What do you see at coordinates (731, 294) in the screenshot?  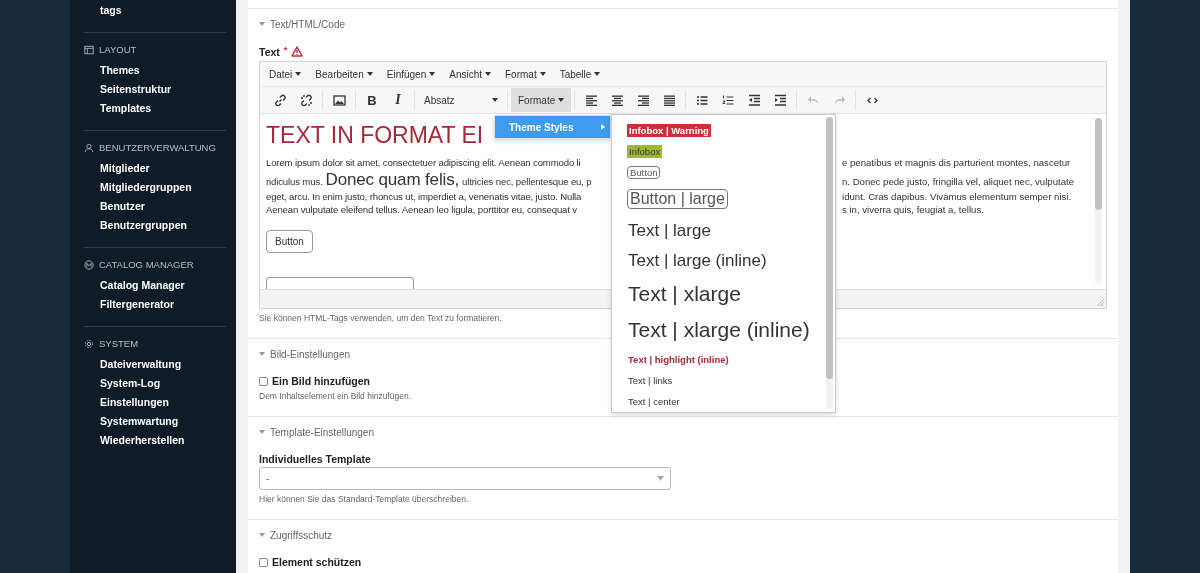 I see `style-option: Text | xlarge` at bounding box center [731, 294].